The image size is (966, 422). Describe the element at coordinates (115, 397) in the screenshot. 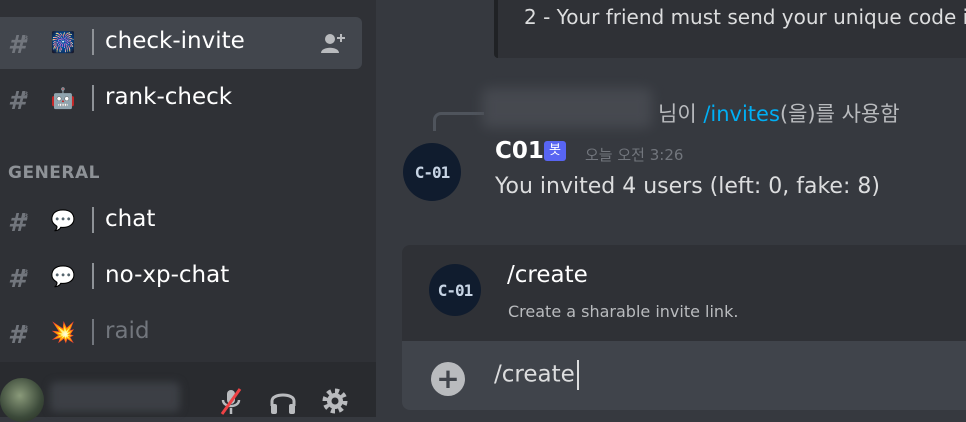

I see `username-redacted` at that location.